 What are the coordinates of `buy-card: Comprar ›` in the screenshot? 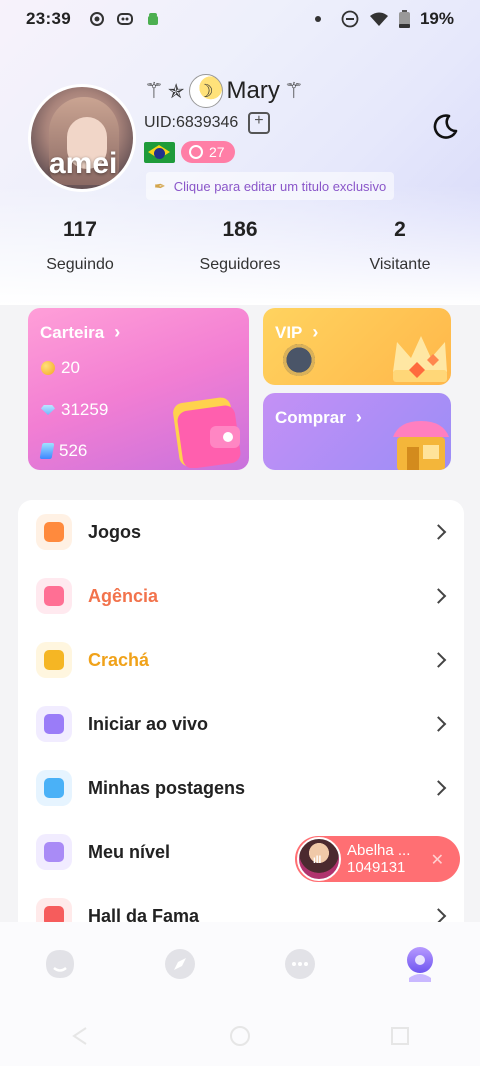 It's located at (357, 431).